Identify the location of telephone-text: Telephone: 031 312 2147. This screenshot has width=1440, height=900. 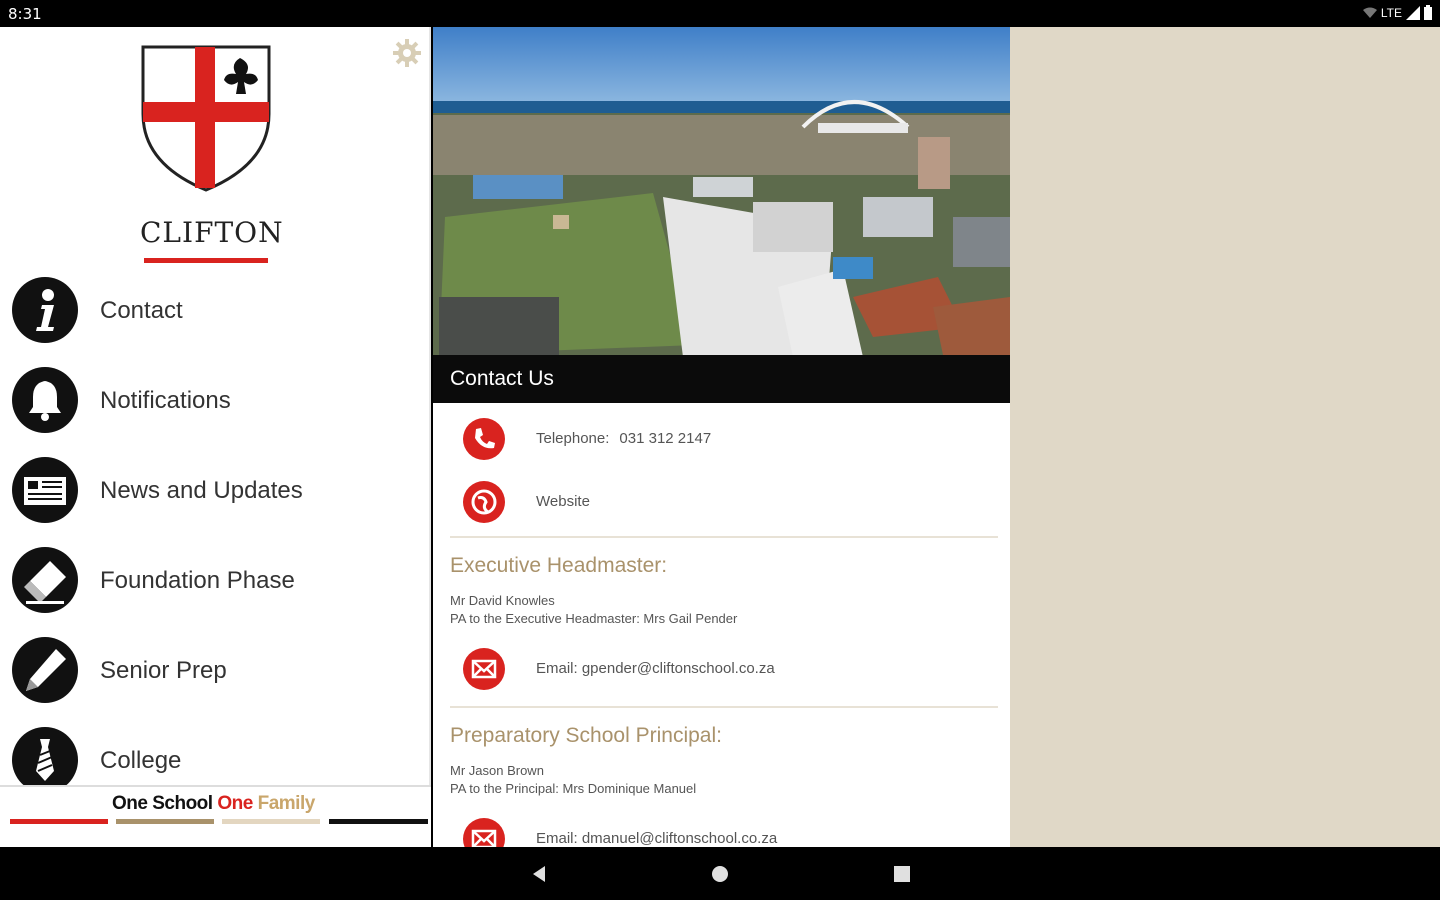
(623, 438).